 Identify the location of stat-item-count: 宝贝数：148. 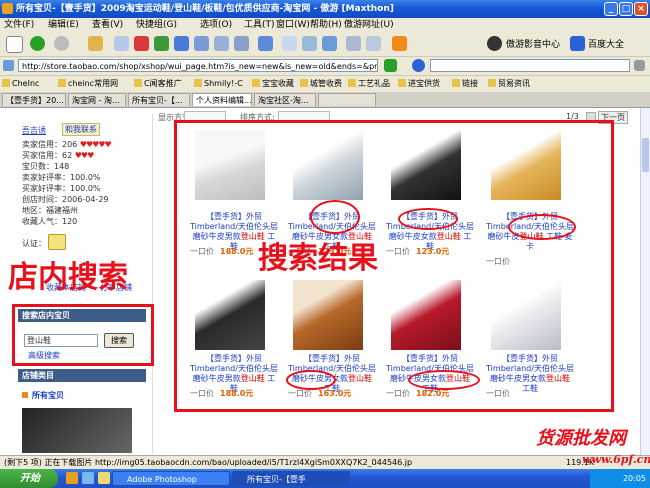
(46, 166).